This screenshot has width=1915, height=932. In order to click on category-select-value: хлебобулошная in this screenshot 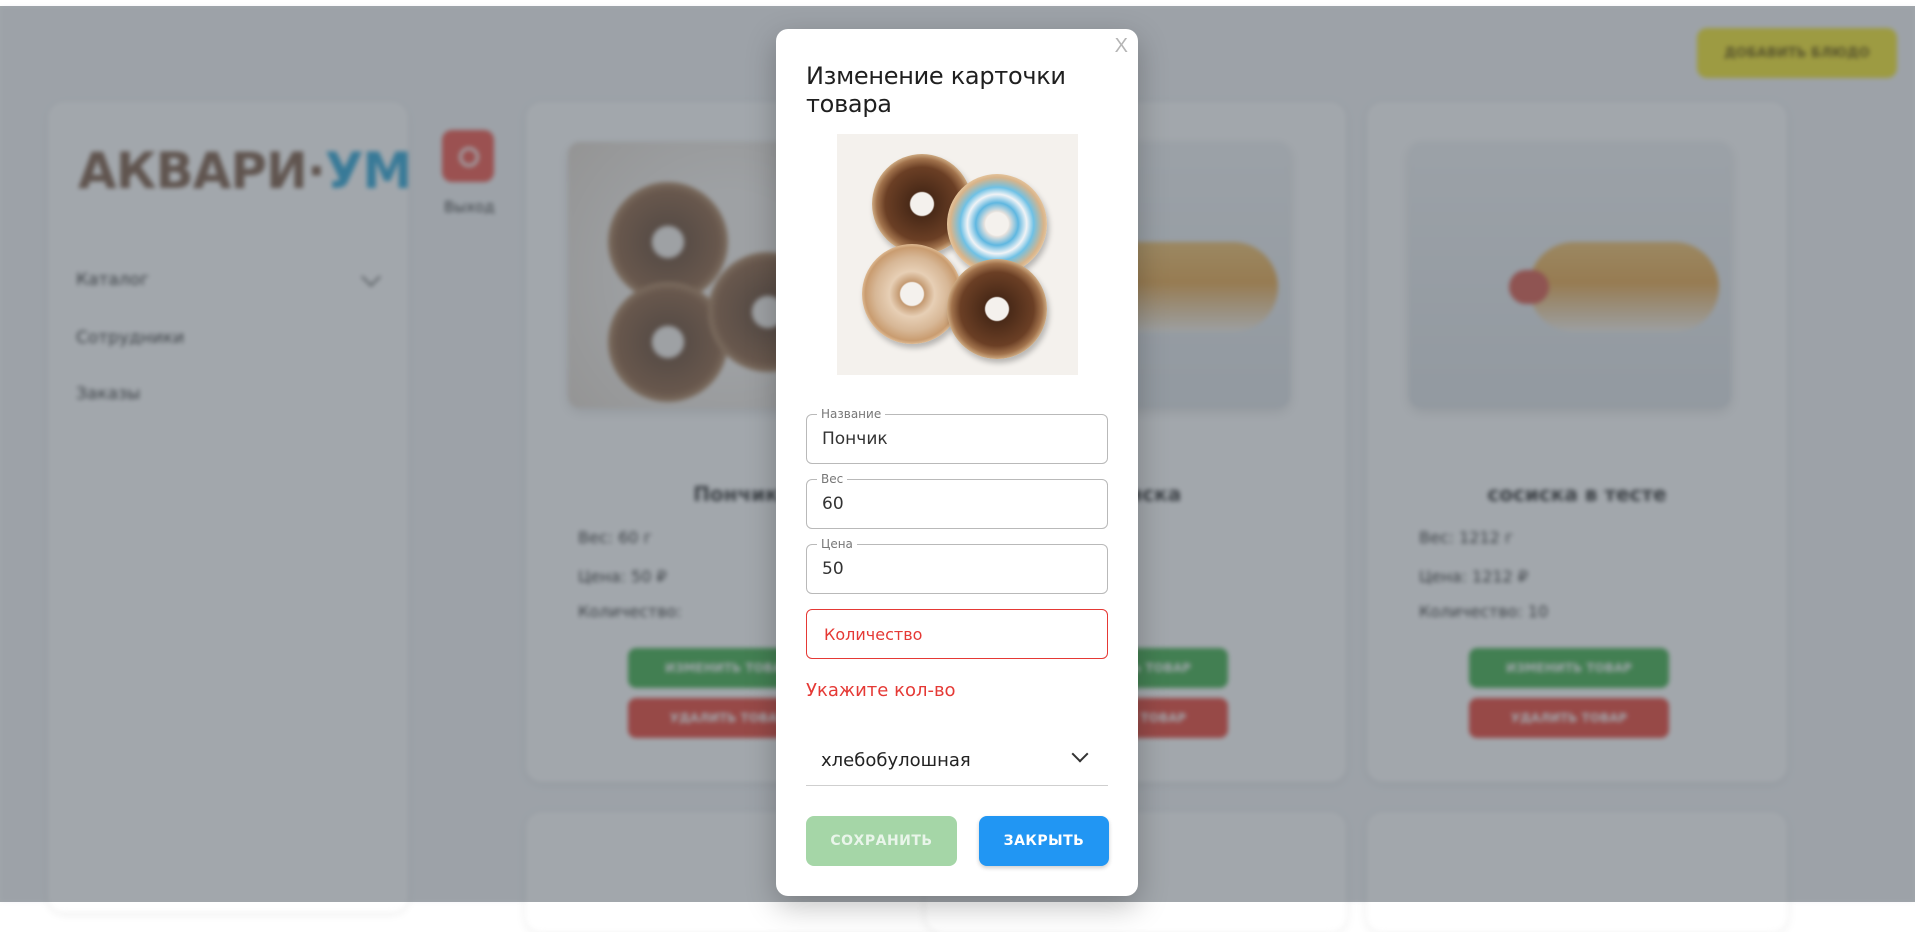, I will do `click(896, 760)`.